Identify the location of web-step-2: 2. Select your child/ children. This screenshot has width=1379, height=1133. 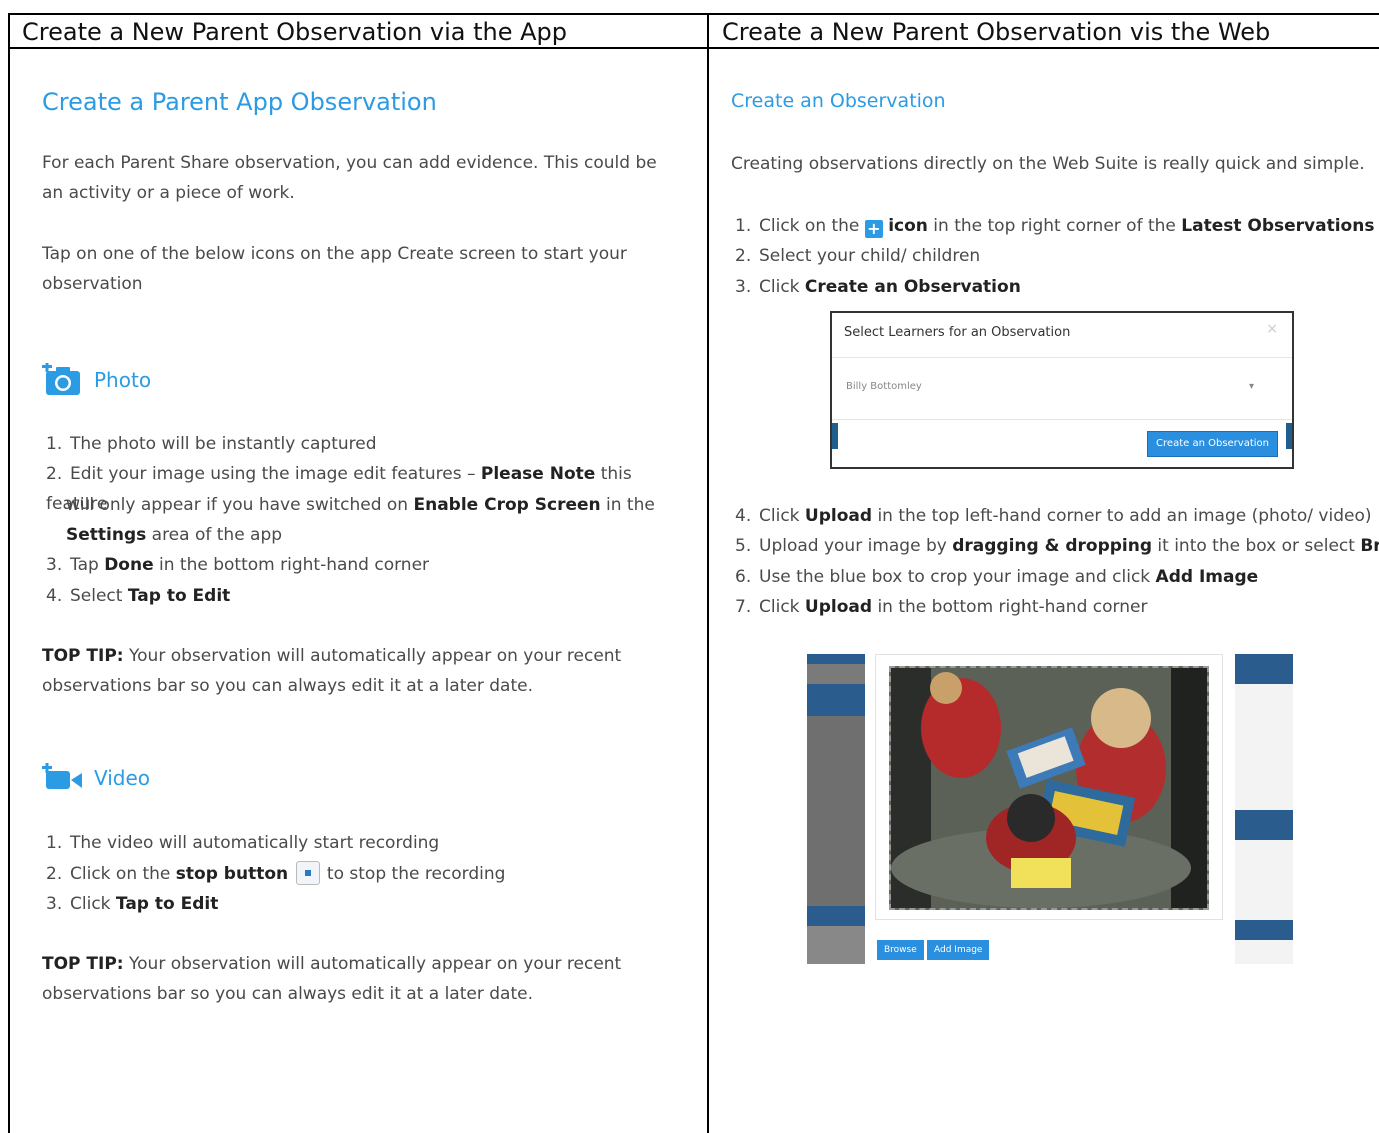
(858, 256).